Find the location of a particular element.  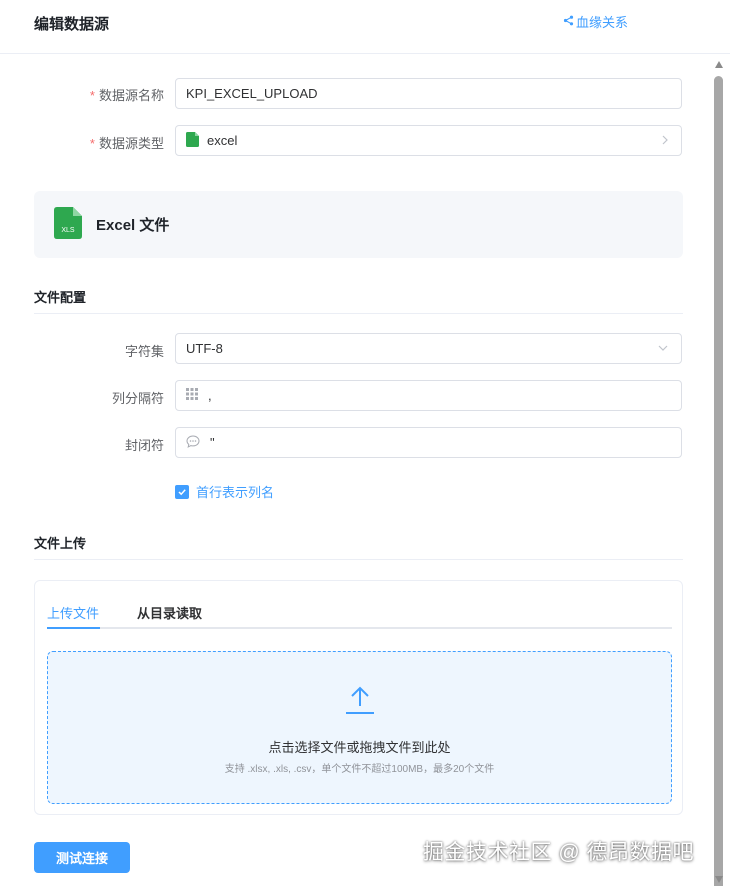

lineage-label: 血缘关系 is located at coordinates (602, 22).